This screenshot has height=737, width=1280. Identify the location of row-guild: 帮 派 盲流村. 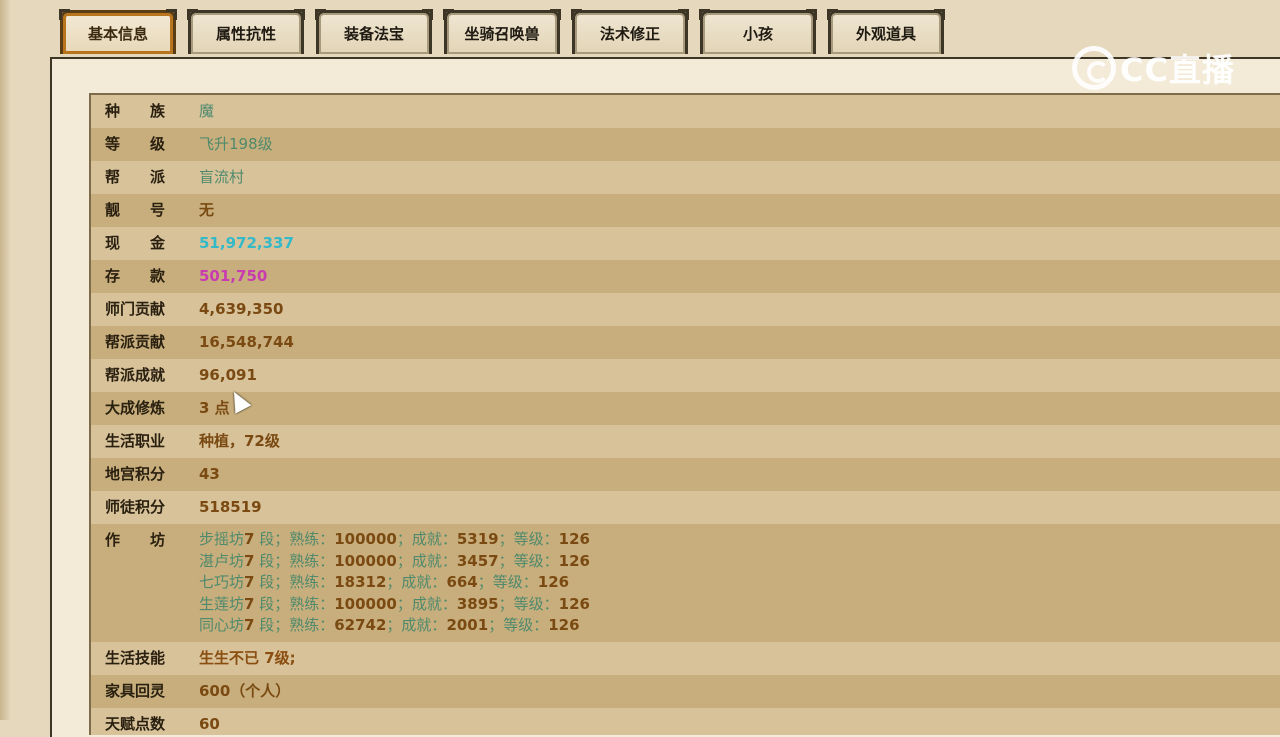
(685, 177).